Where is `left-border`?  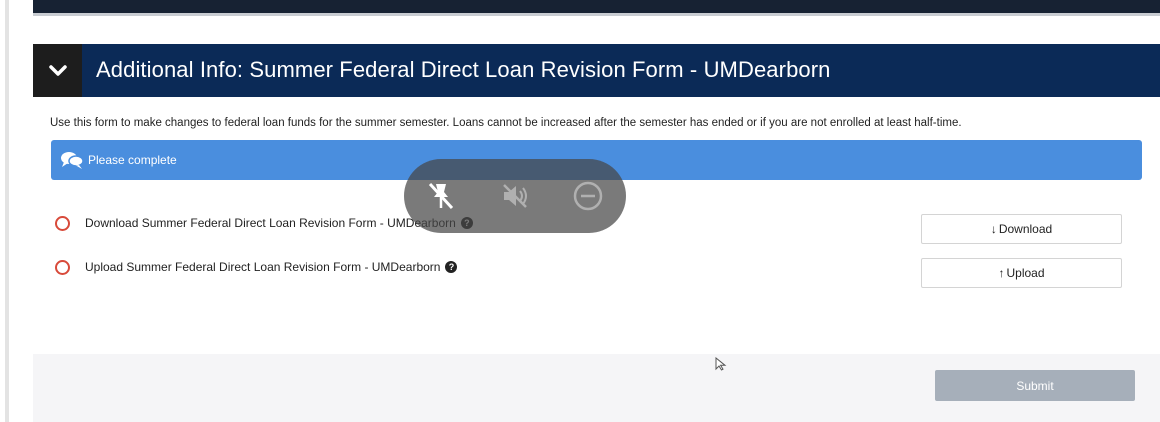
left-border is located at coordinates (7, 211).